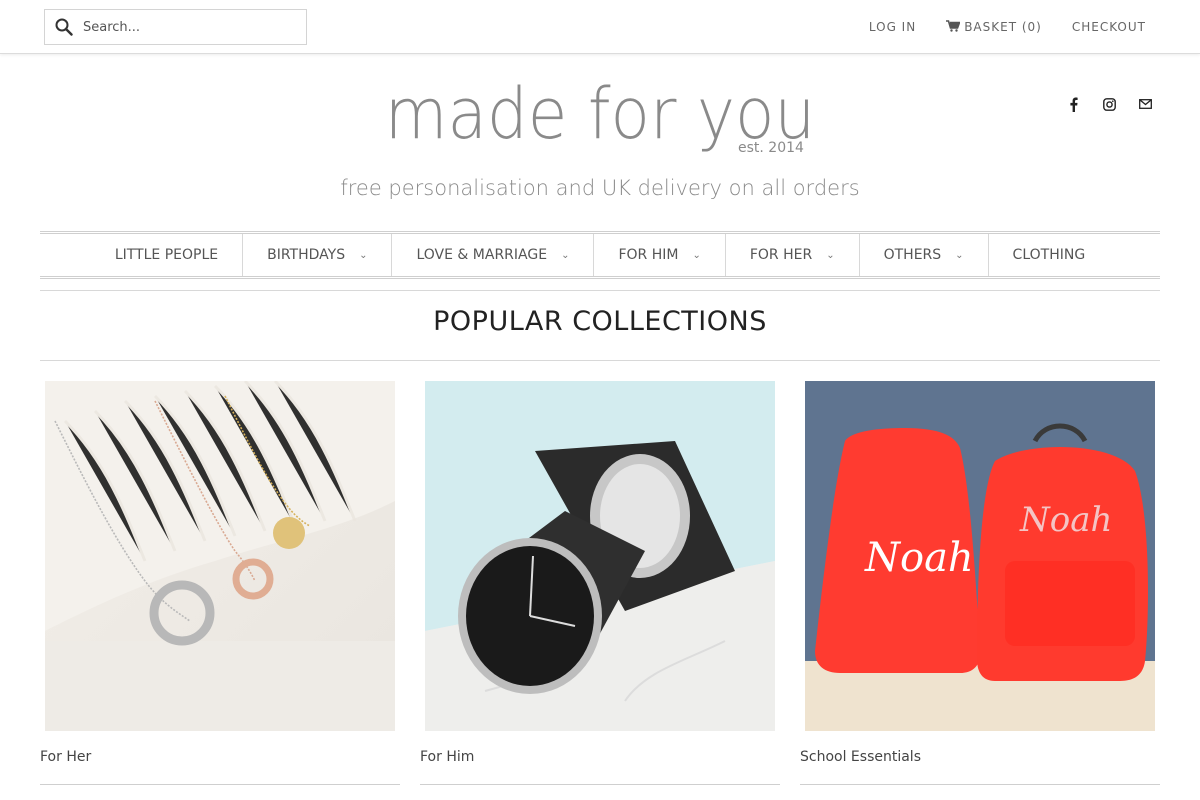 Image resolution: width=1200 pixels, height=800 pixels. Describe the element at coordinates (188, 27) in the screenshot. I see `search-input` at that location.